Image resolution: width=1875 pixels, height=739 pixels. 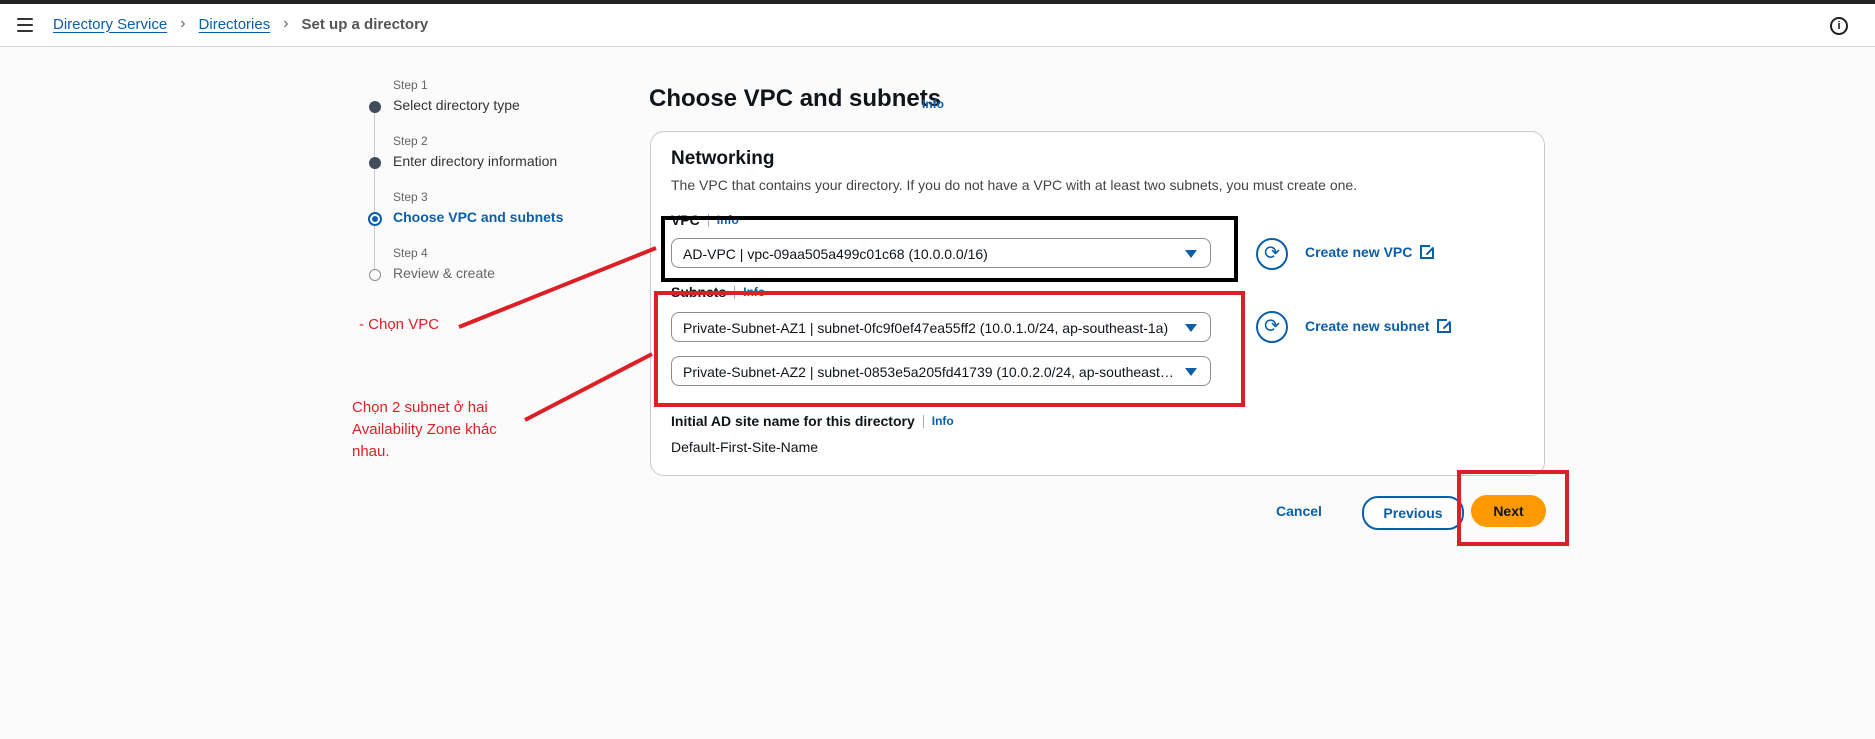 I want to click on annotation-lines, so click(x=557, y=334).